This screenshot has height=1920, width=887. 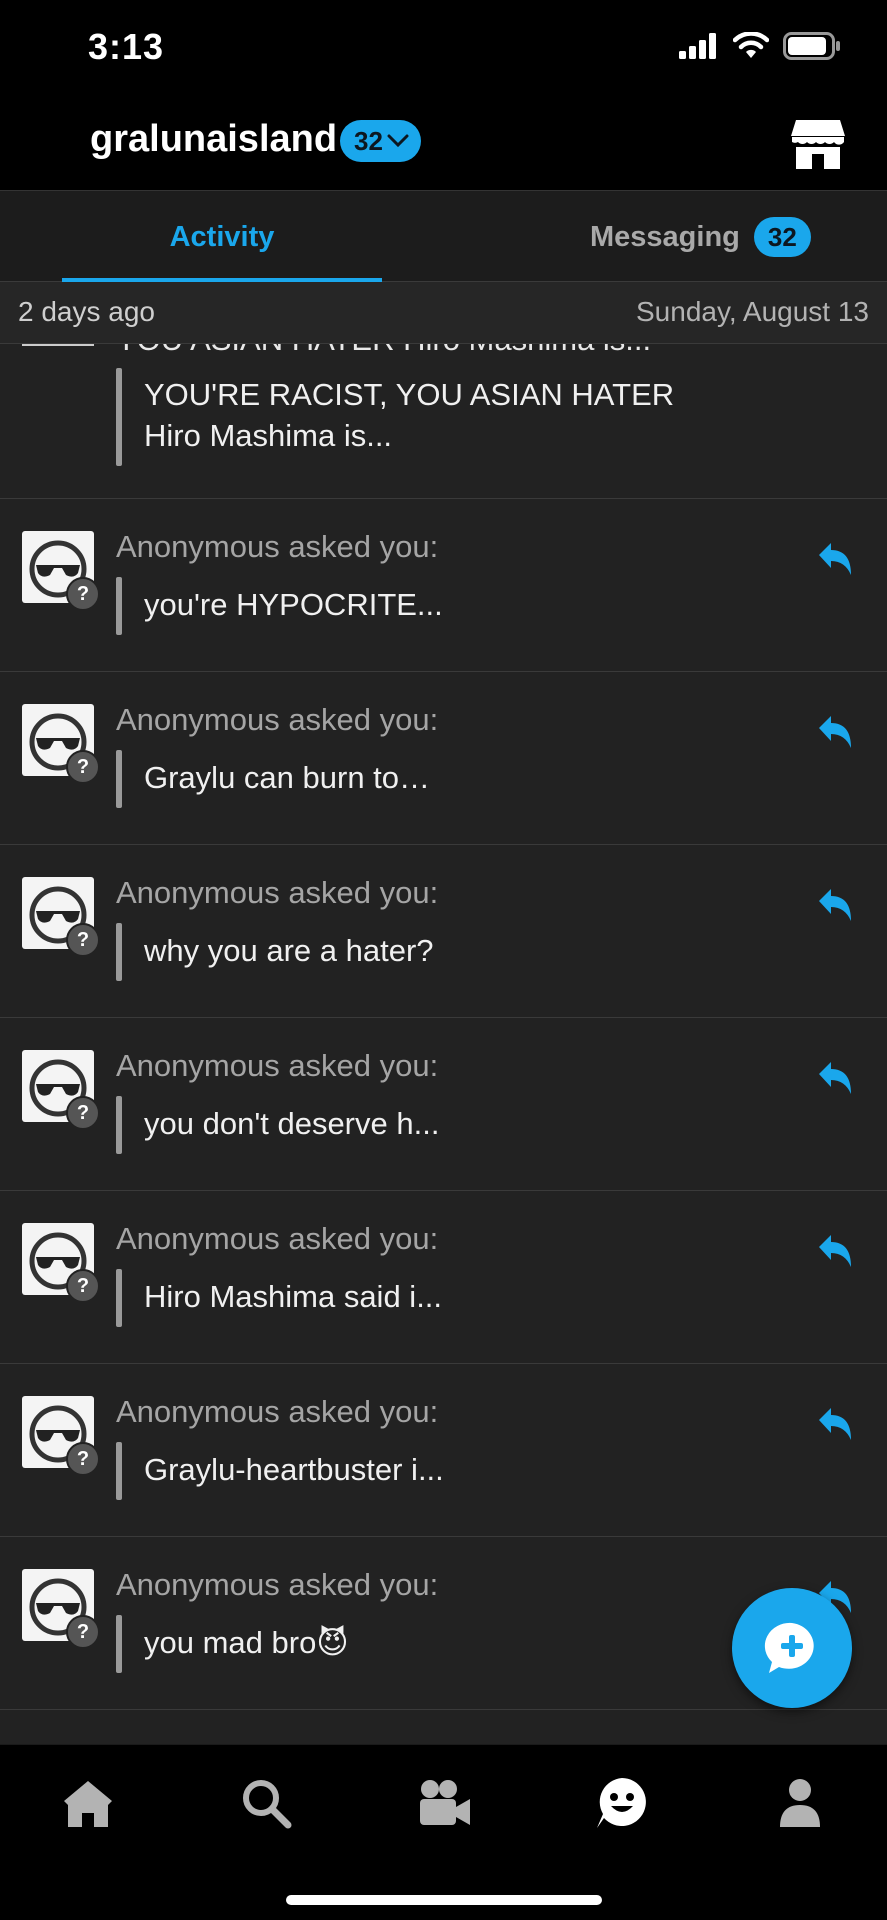 I want to click on wifi-icon, so click(x=751, y=45).